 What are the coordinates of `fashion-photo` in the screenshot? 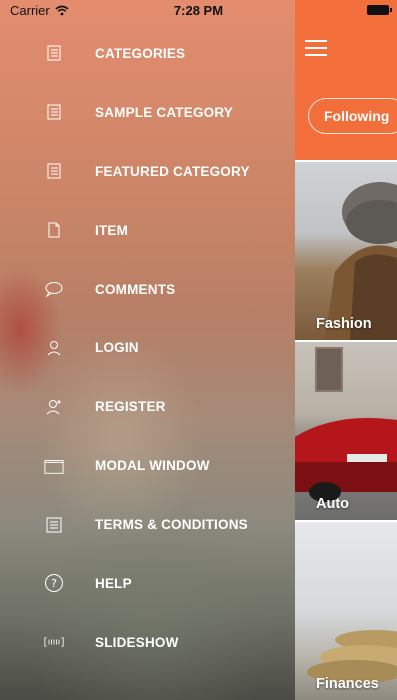 It's located at (361, 261).